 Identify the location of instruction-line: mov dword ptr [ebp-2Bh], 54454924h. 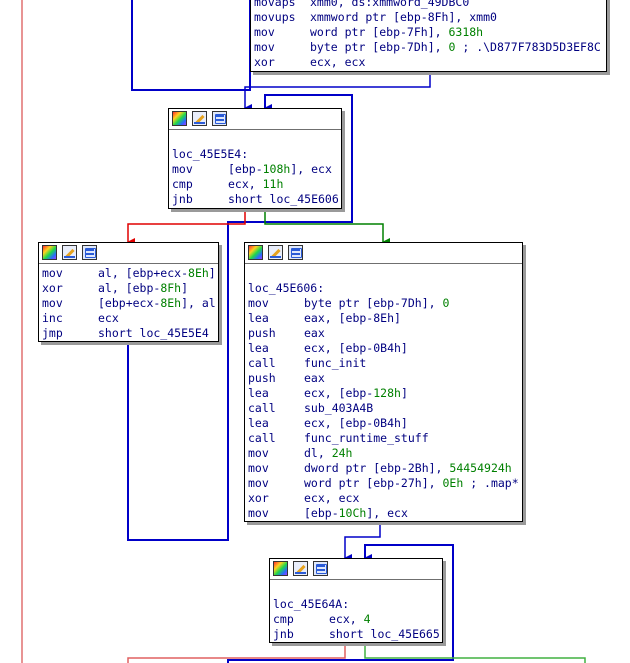
(383, 468).